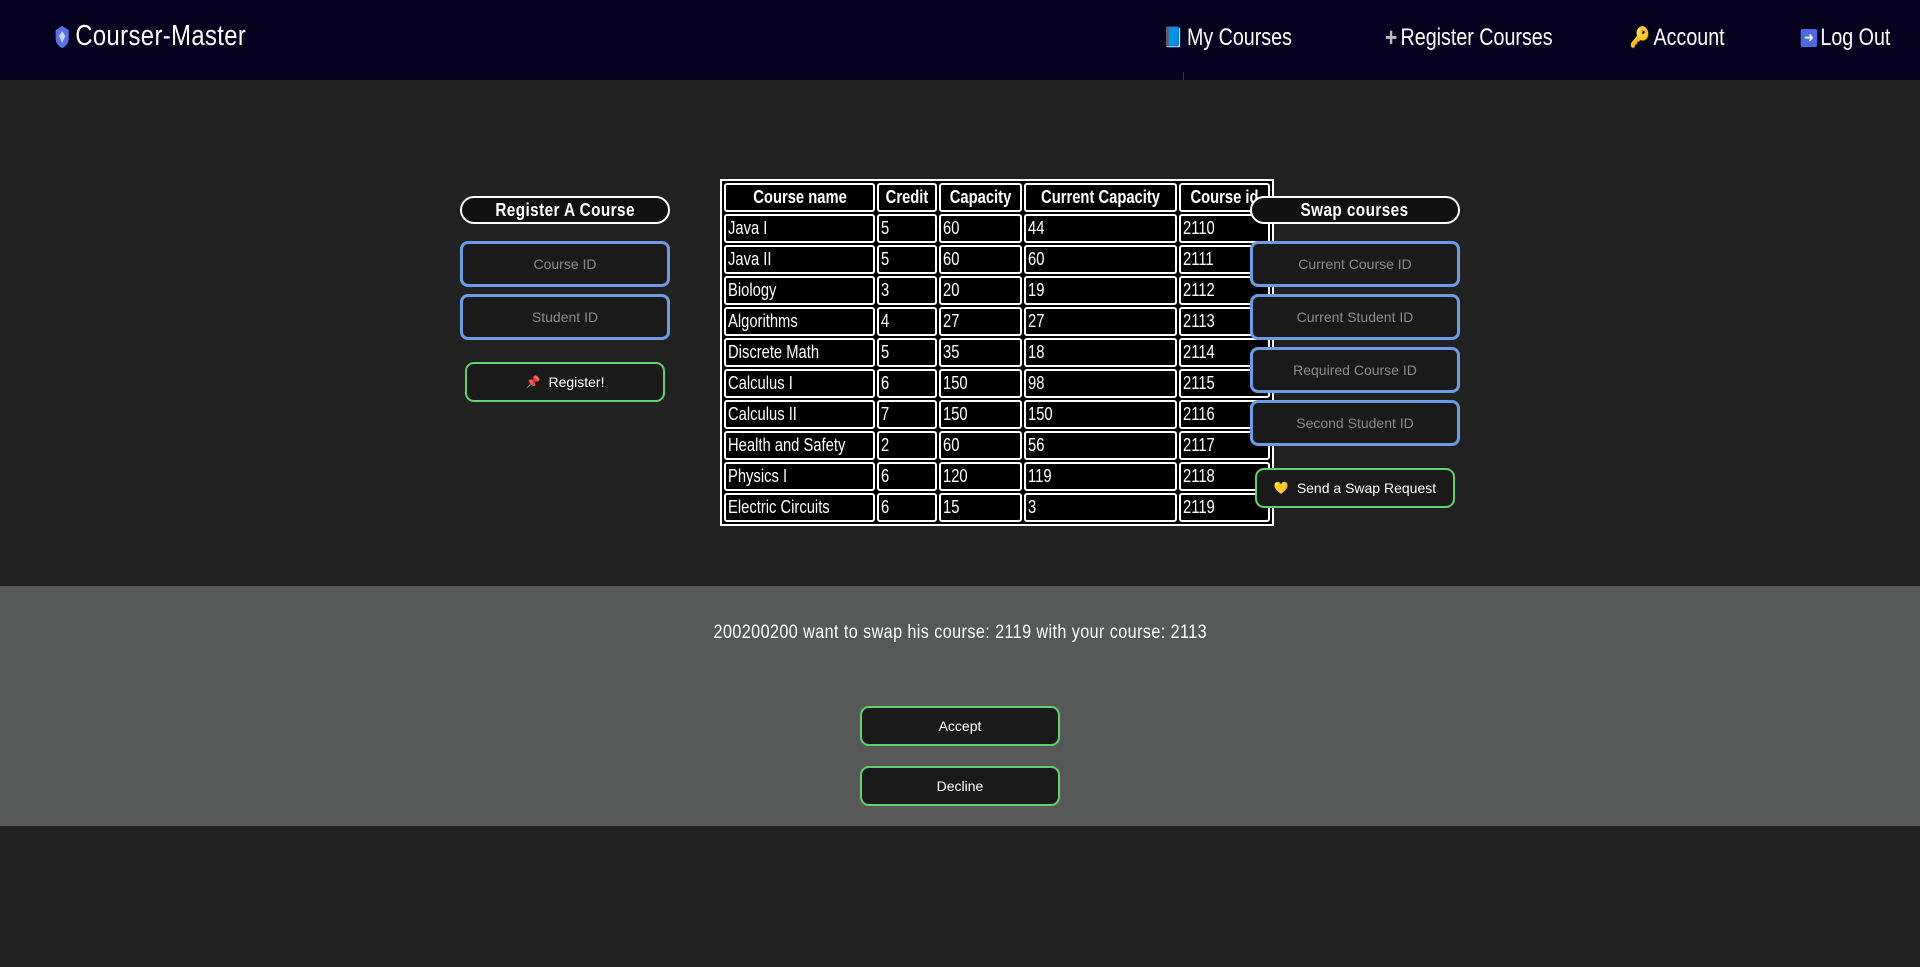 This screenshot has height=967, width=1920. I want to click on header-current-capacity: Current Capacity, so click(1101, 197).